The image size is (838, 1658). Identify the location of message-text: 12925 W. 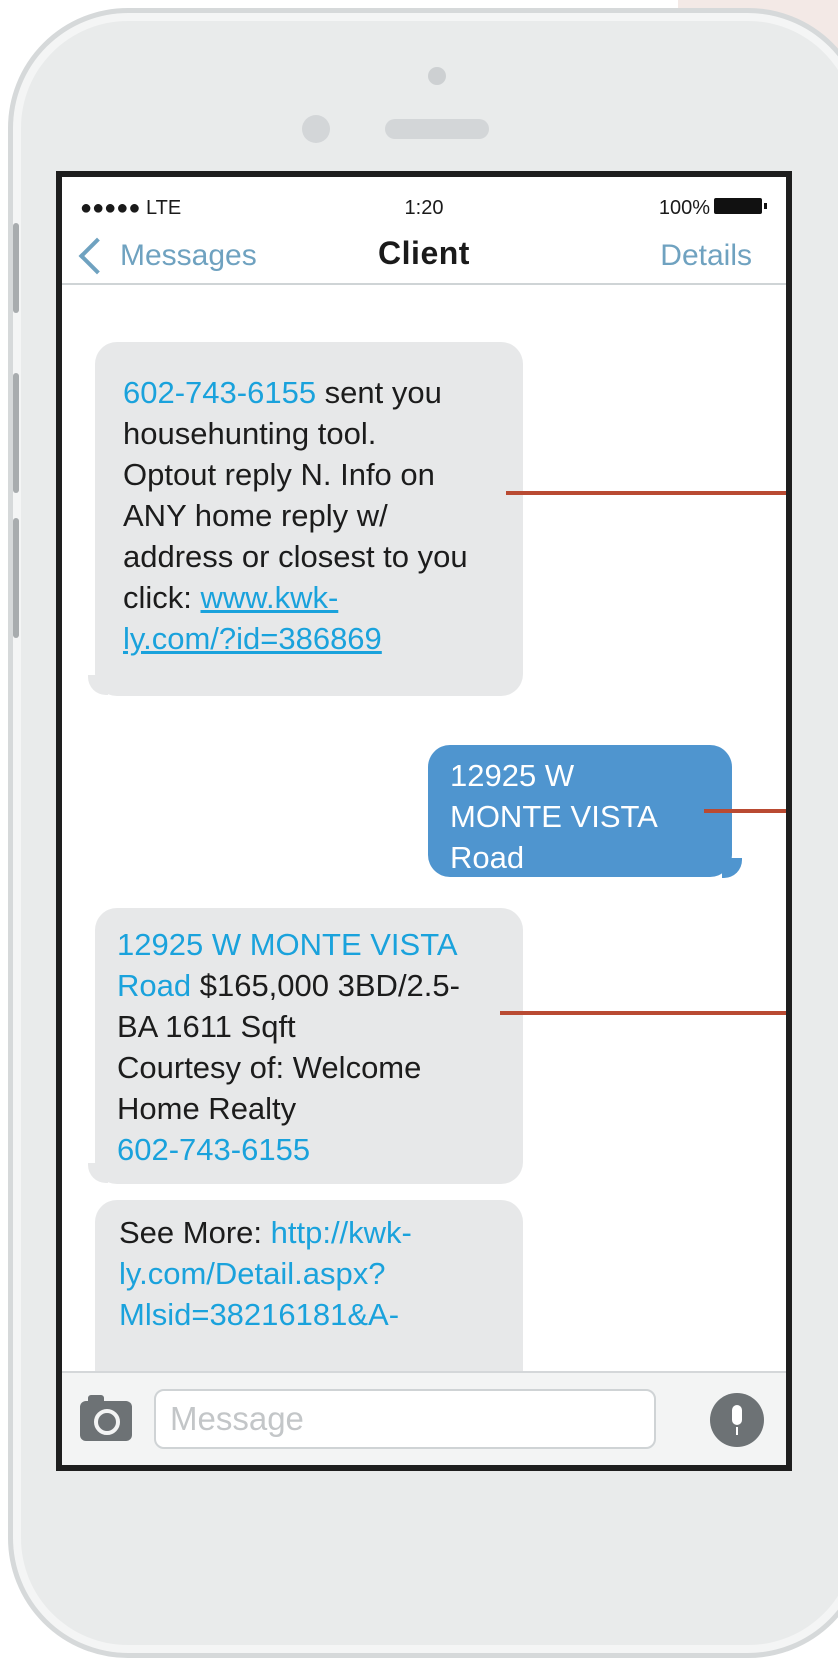
(512, 775).